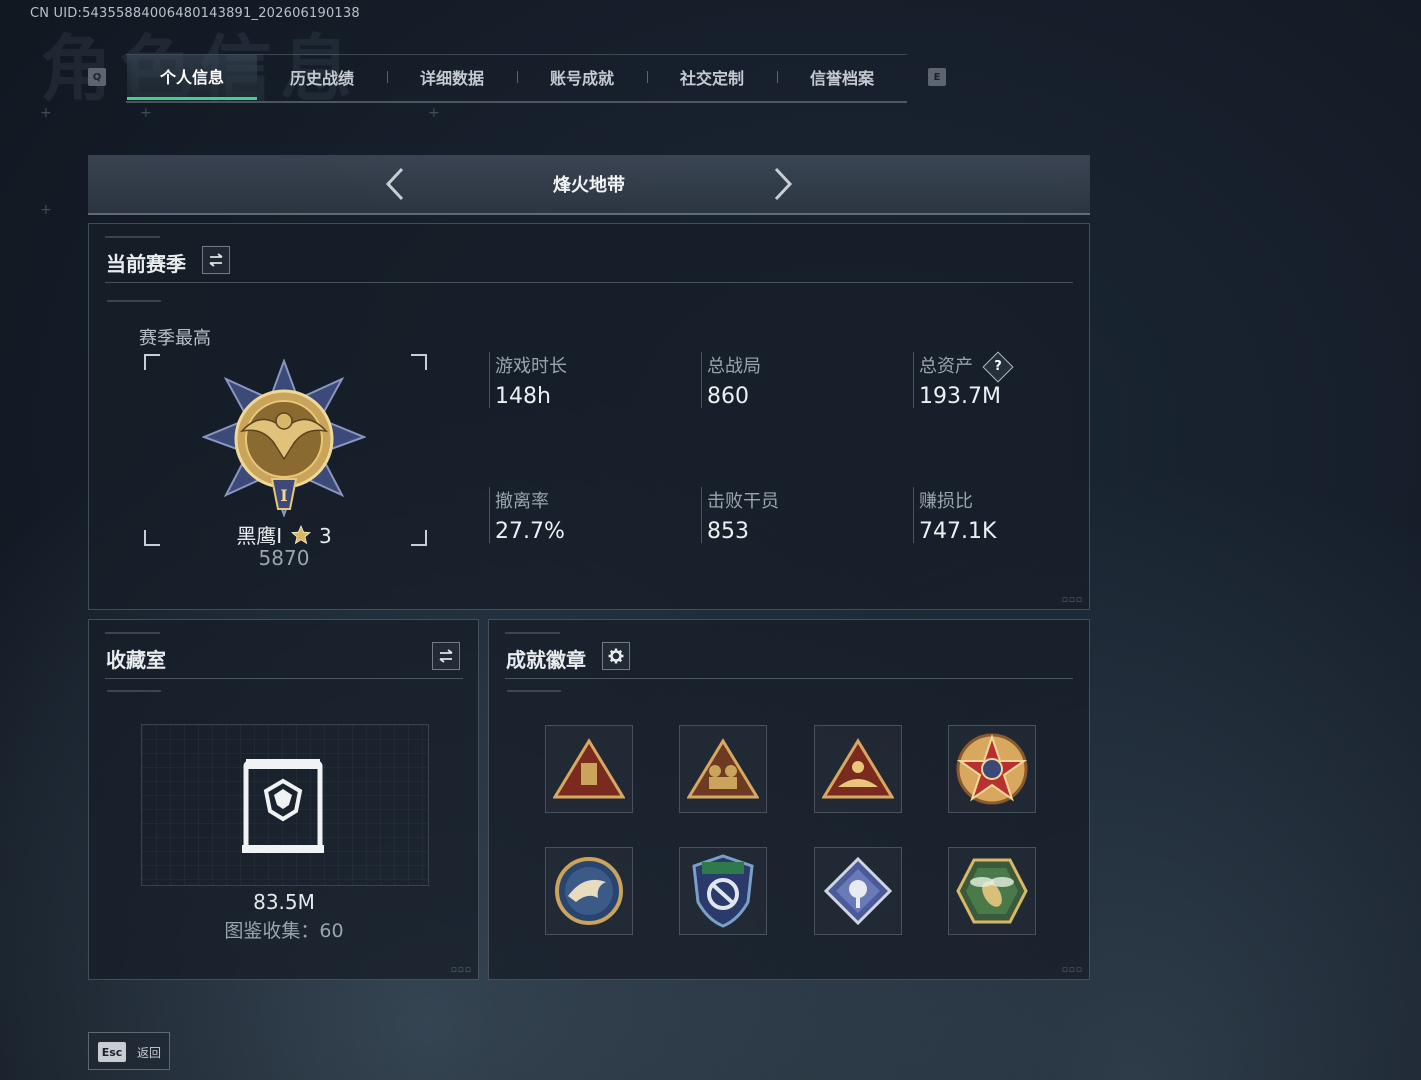 This screenshot has width=1421, height=1080. I want to click on rank-name-text: 黑鹰I, so click(259, 536).